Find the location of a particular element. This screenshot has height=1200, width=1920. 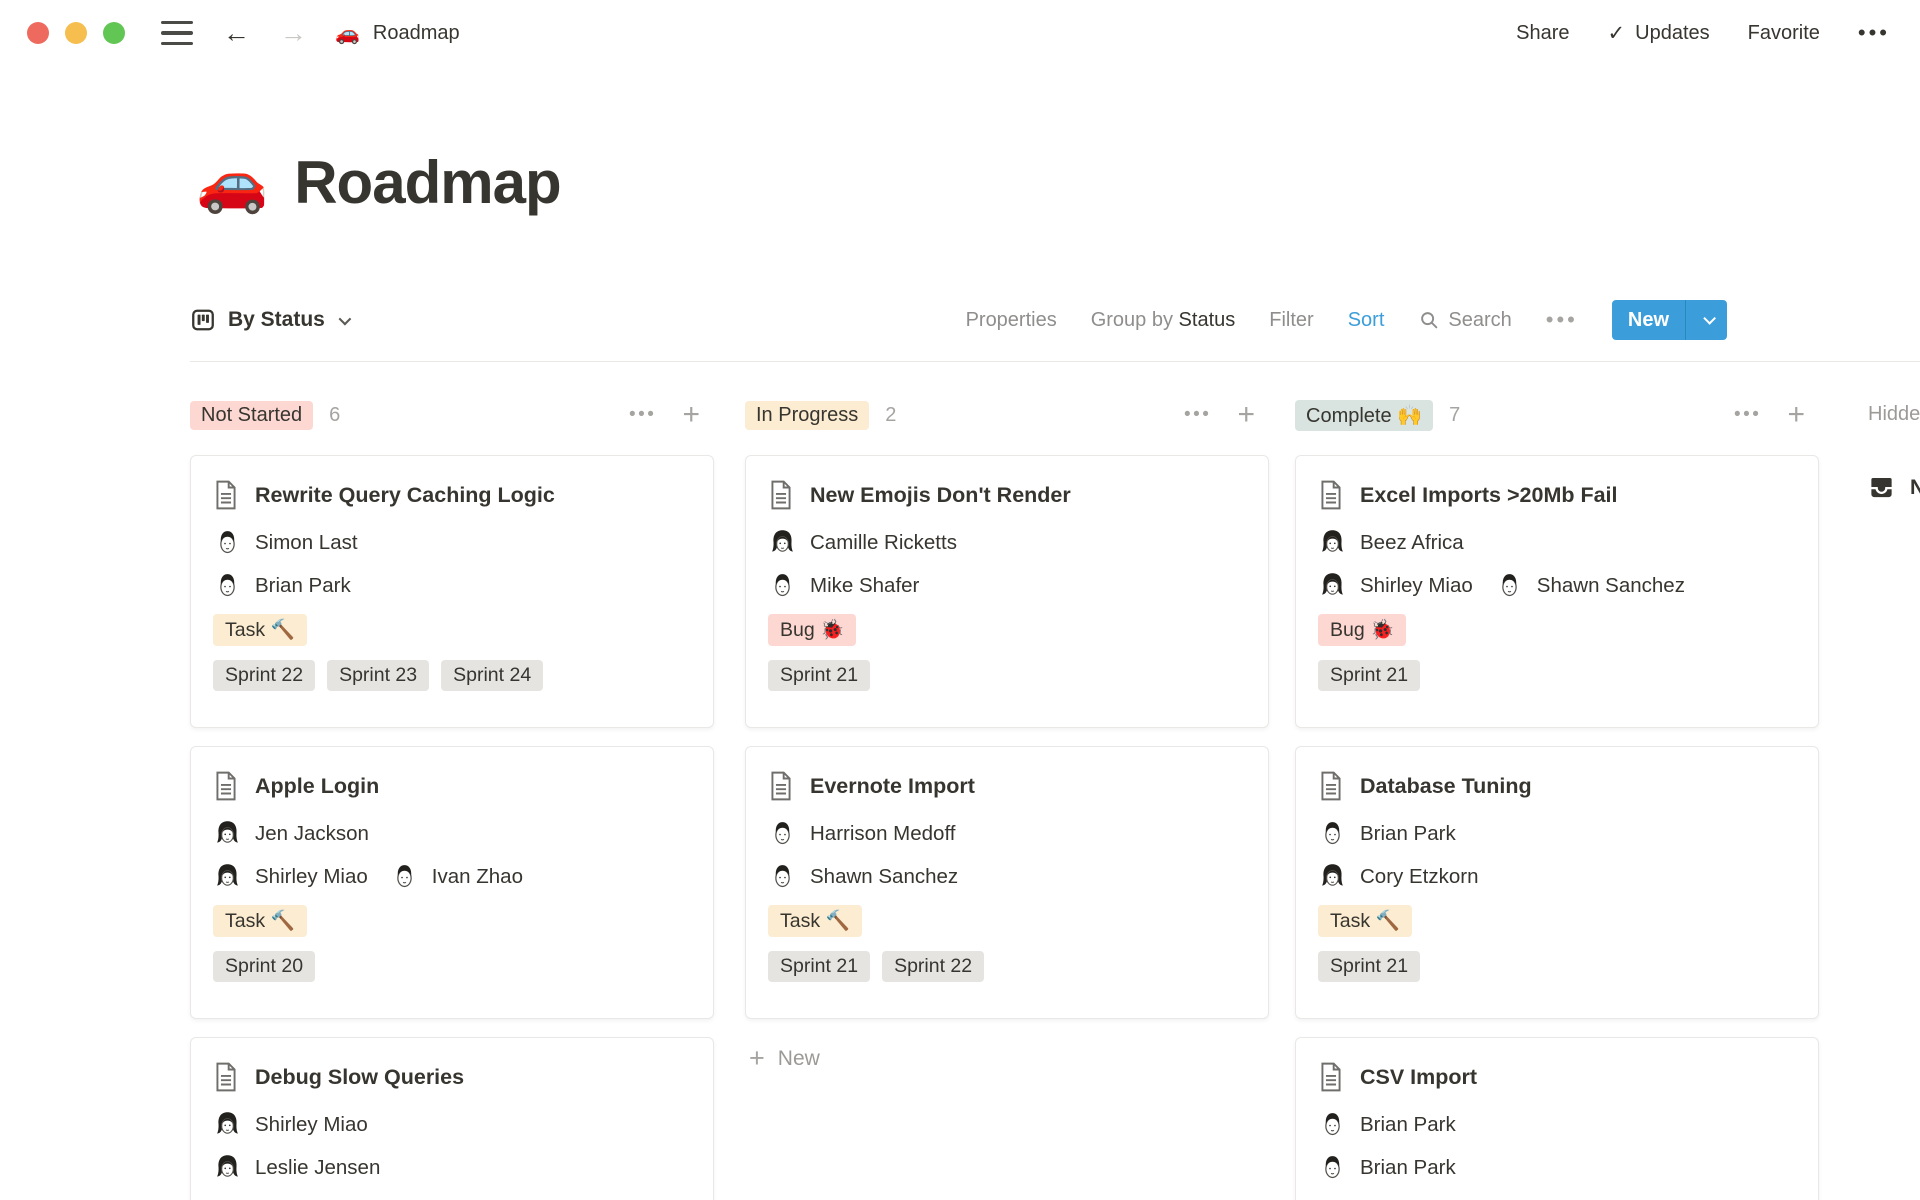

person-name: Jen Jackson is located at coordinates (312, 833).